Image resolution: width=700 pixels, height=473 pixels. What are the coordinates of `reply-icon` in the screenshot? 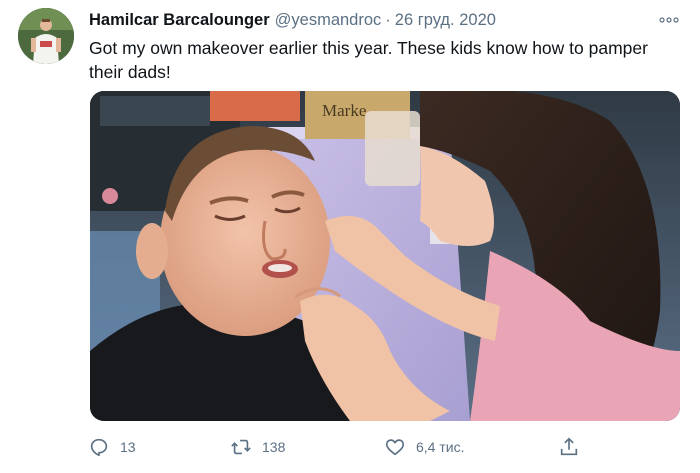 It's located at (99, 447).